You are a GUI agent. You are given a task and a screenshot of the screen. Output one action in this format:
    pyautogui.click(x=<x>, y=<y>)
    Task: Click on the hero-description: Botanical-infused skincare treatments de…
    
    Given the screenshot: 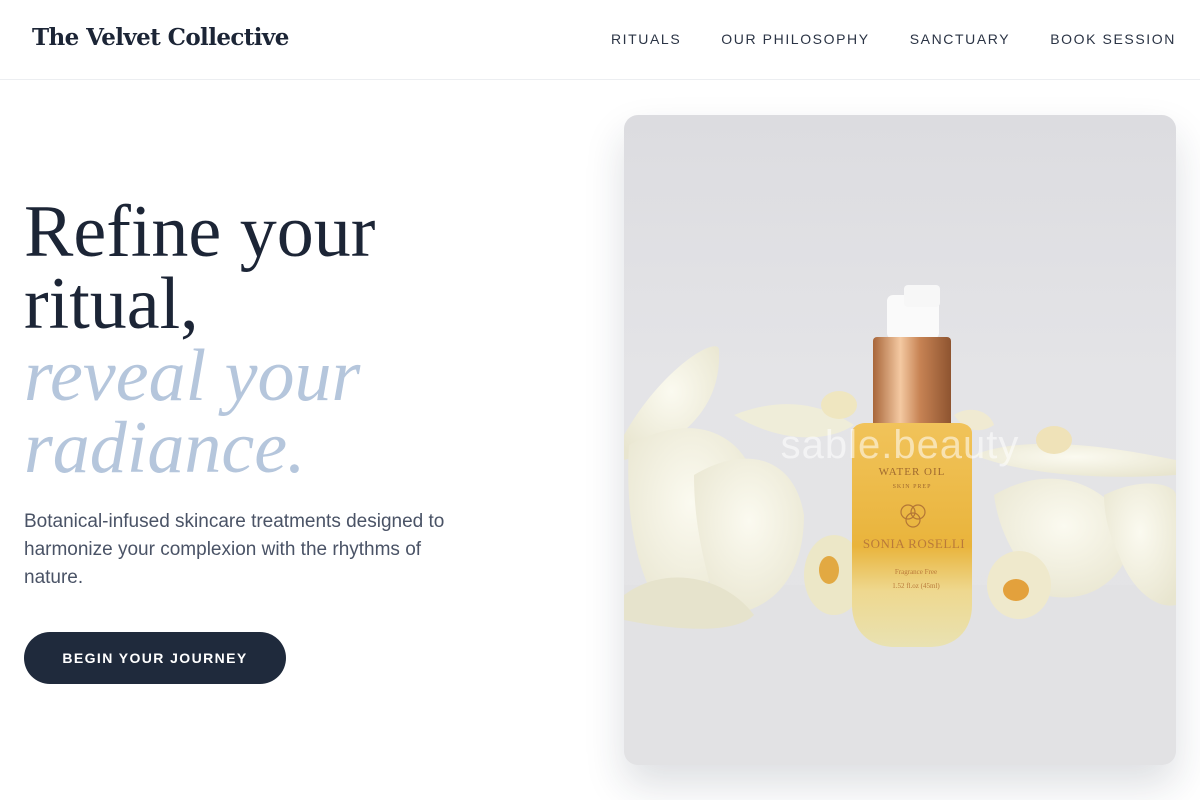 What is the action you would take?
    pyautogui.click(x=234, y=549)
    